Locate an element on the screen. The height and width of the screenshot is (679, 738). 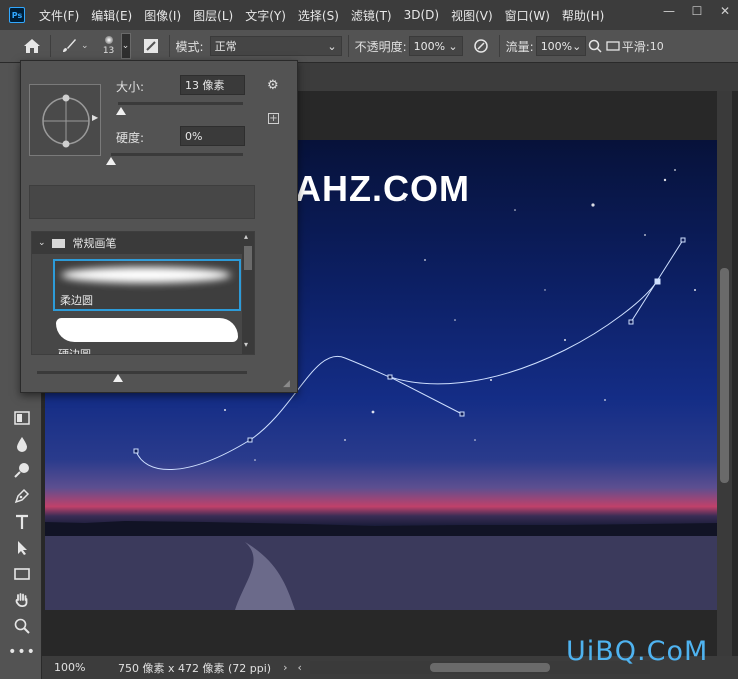
menu-edit: 编辑(E) is located at coordinates (111, 15).